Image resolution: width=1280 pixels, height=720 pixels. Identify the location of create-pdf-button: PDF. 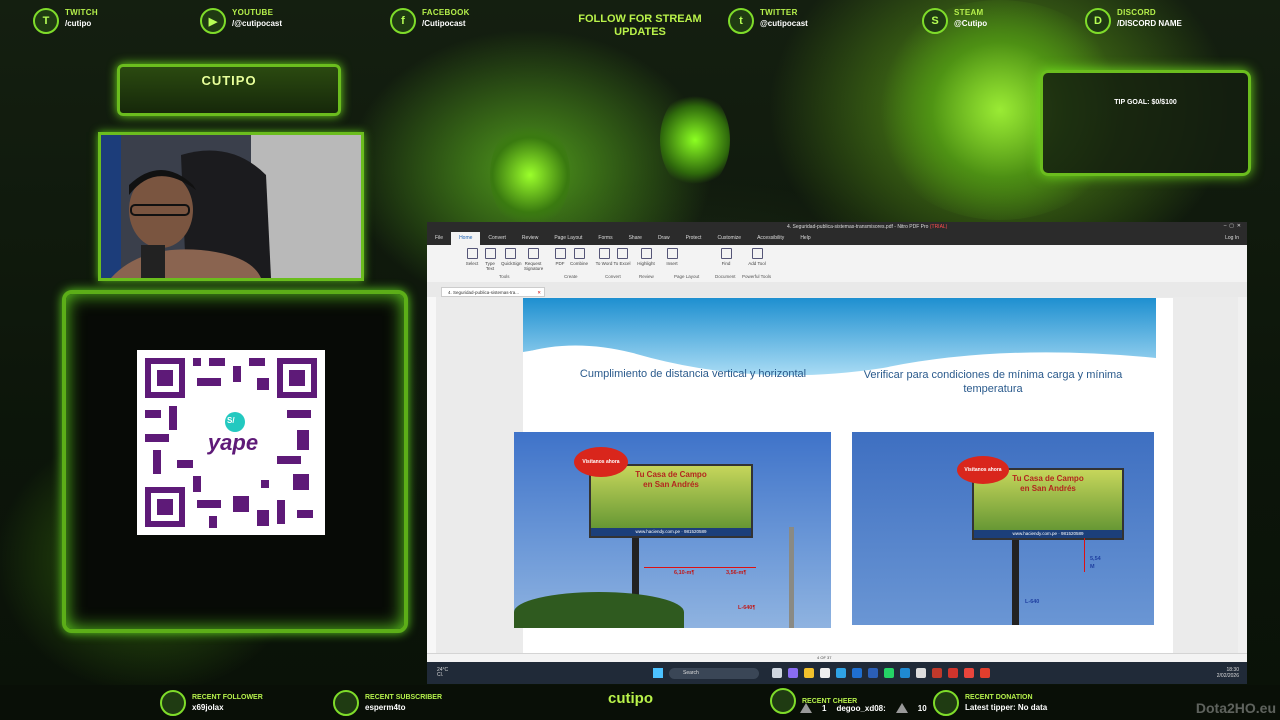
(560, 257).